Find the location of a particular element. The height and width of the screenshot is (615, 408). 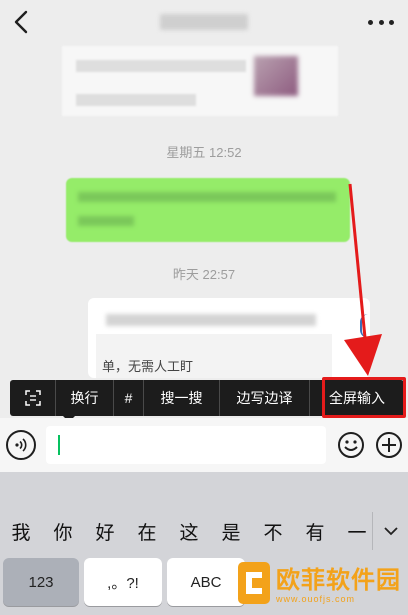

chat-header is located at coordinates (204, 23).